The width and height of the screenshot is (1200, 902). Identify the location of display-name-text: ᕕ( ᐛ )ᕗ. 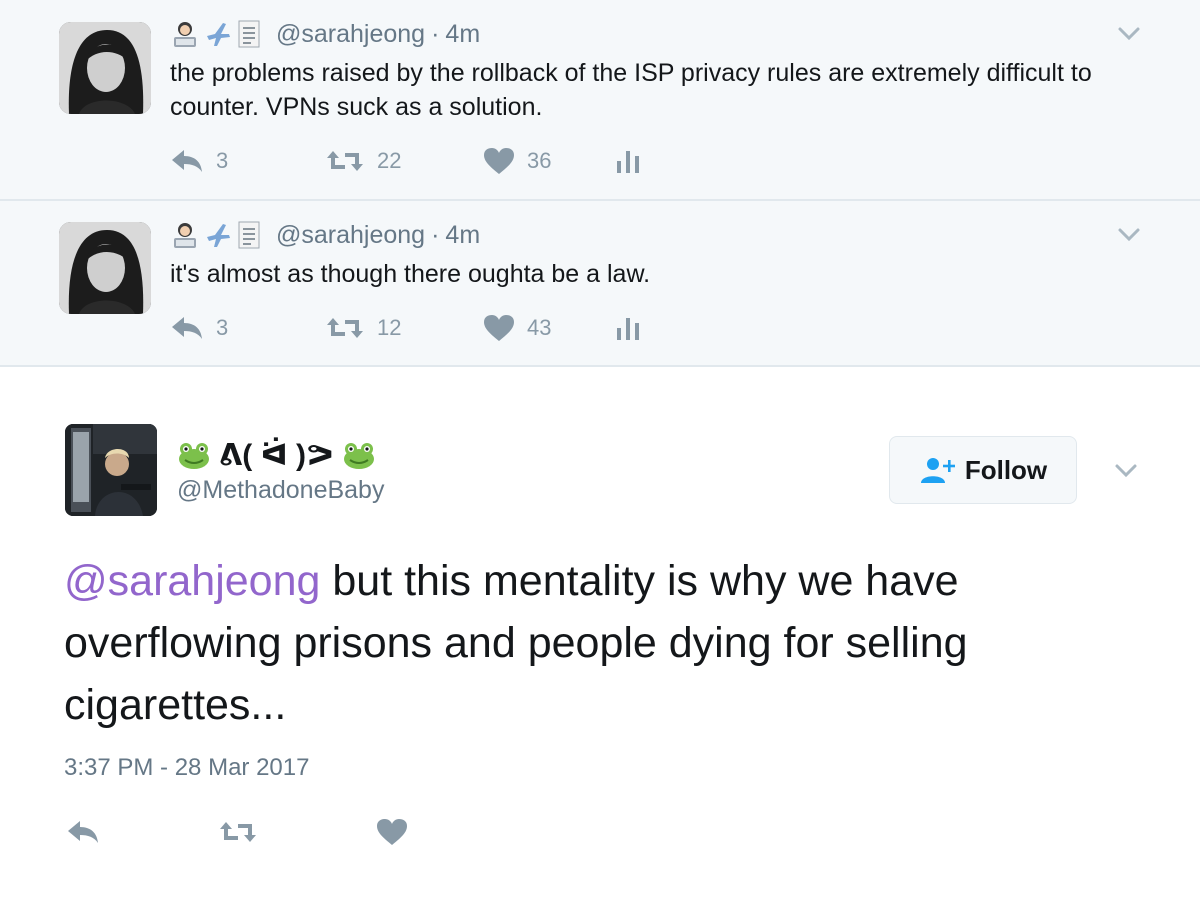
(276, 455).